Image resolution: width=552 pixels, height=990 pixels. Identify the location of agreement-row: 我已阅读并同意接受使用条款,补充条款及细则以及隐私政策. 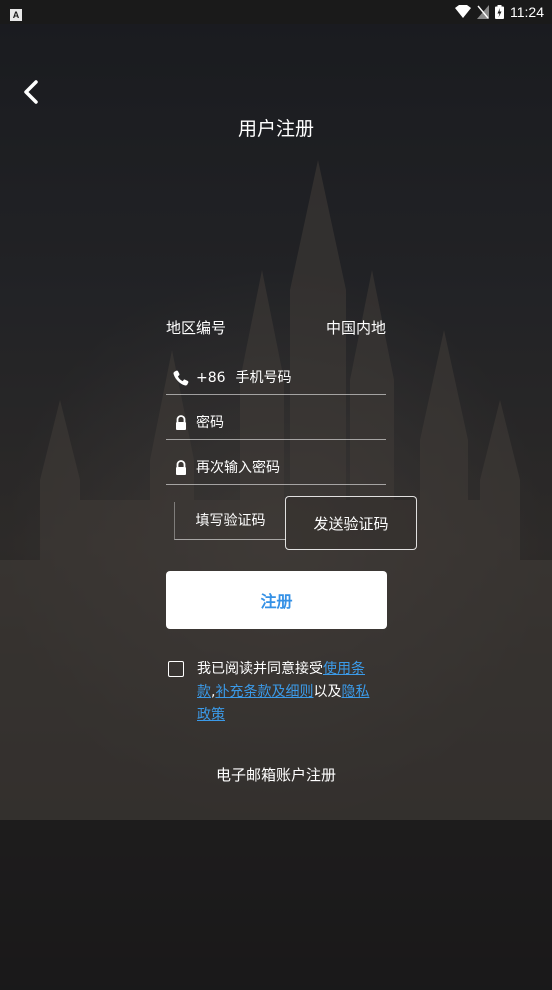
(278, 692).